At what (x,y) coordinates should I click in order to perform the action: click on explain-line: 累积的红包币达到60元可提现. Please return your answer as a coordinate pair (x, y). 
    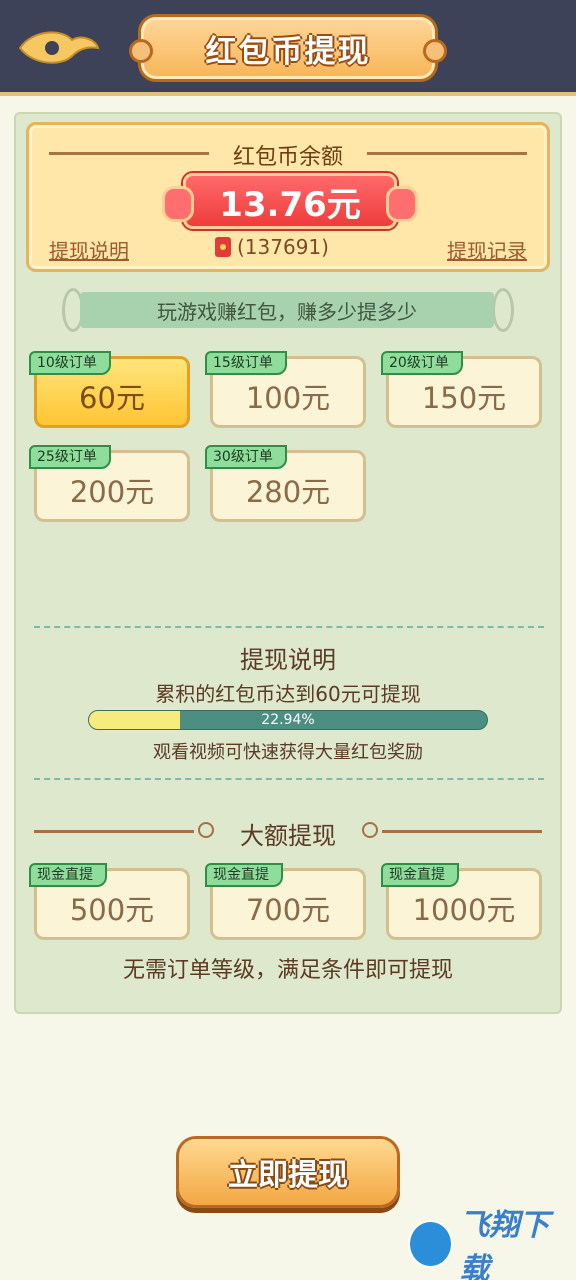
    Looking at the image, I should click on (288, 694).